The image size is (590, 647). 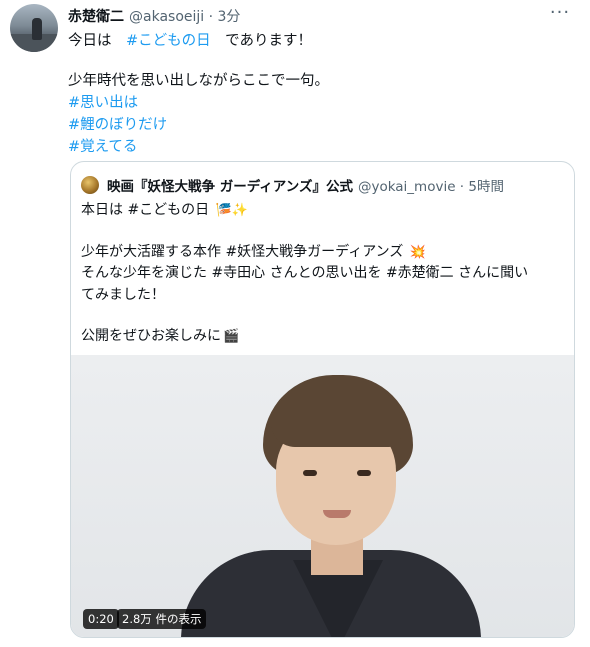 What do you see at coordinates (231, 336) in the screenshot?
I see `clapper-board-icon: 🎬` at bounding box center [231, 336].